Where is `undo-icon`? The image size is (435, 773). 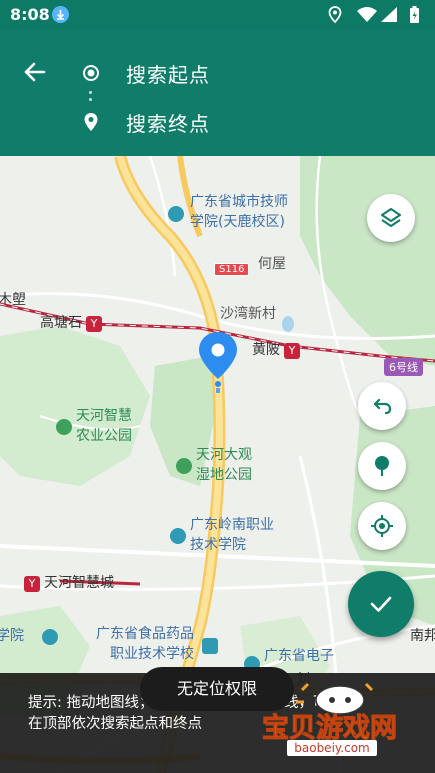 undo-icon is located at coordinates (382, 406).